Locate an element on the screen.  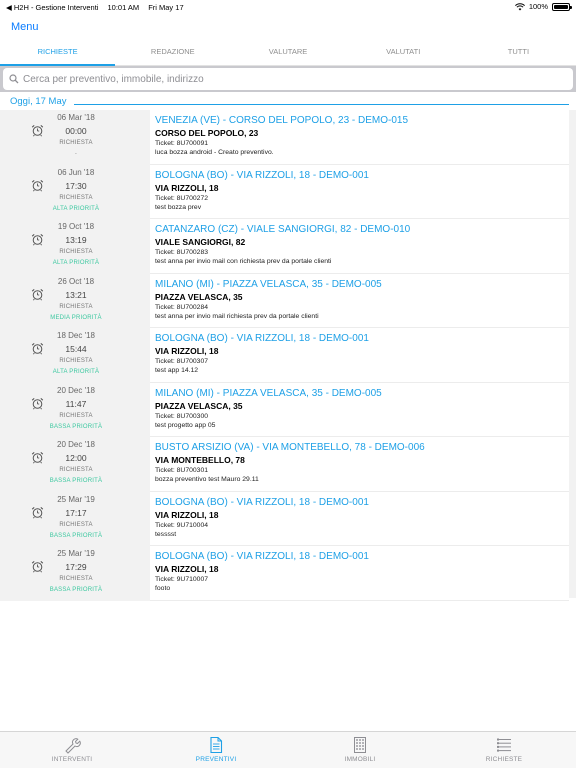
row-meta: 25 Mar '19 17:29 RICHIESTA BASSA PRIORITÀ is located at coordinates (76, 571).